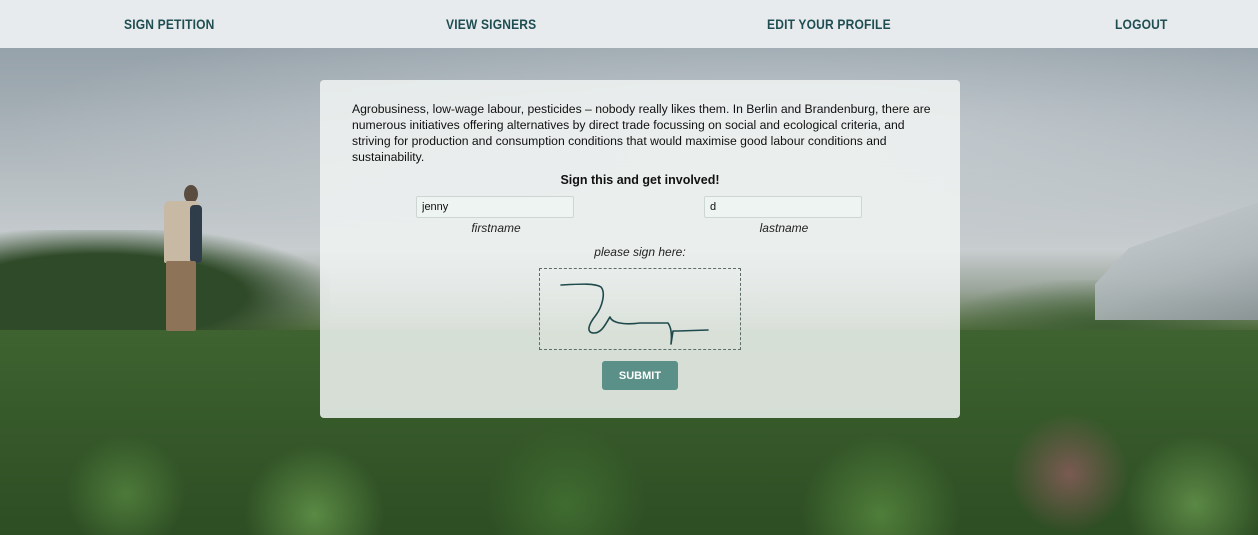 Image resolution: width=1258 pixels, height=535 pixels. I want to click on farmer-legs, so click(181, 296).